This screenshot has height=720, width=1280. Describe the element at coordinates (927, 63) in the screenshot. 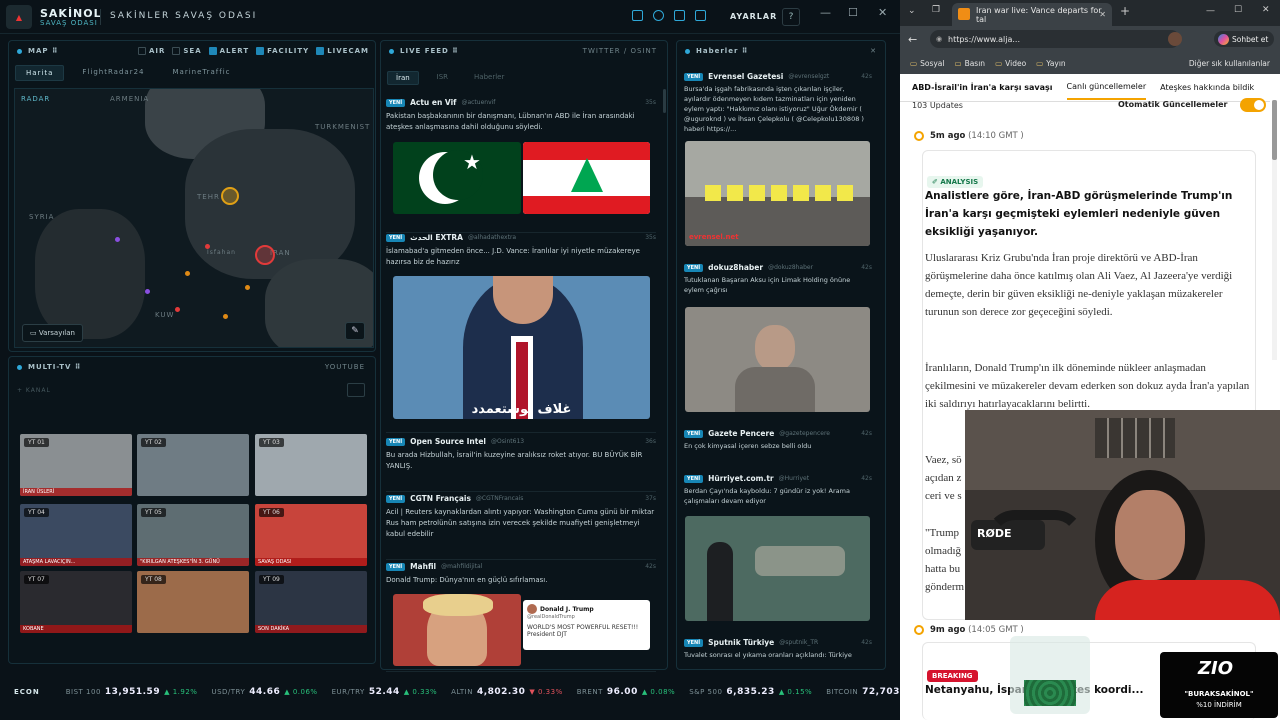

I see `bookmark-folder: ▭ Sosyal` at that location.